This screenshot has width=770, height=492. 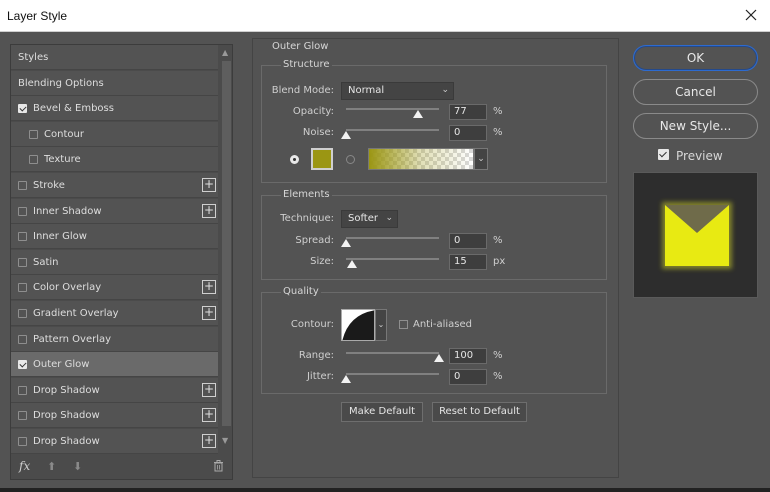 What do you see at coordinates (114, 83) in the screenshot?
I see `style-item: Blending Options` at bounding box center [114, 83].